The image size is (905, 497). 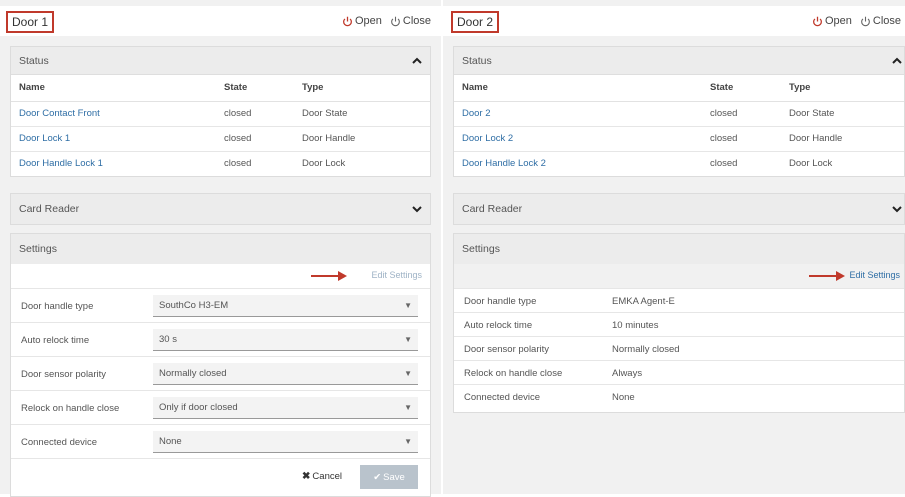 I want to click on door-handle-type-select: SouthCo H3-EM ▼, so click(x=285, y=306).